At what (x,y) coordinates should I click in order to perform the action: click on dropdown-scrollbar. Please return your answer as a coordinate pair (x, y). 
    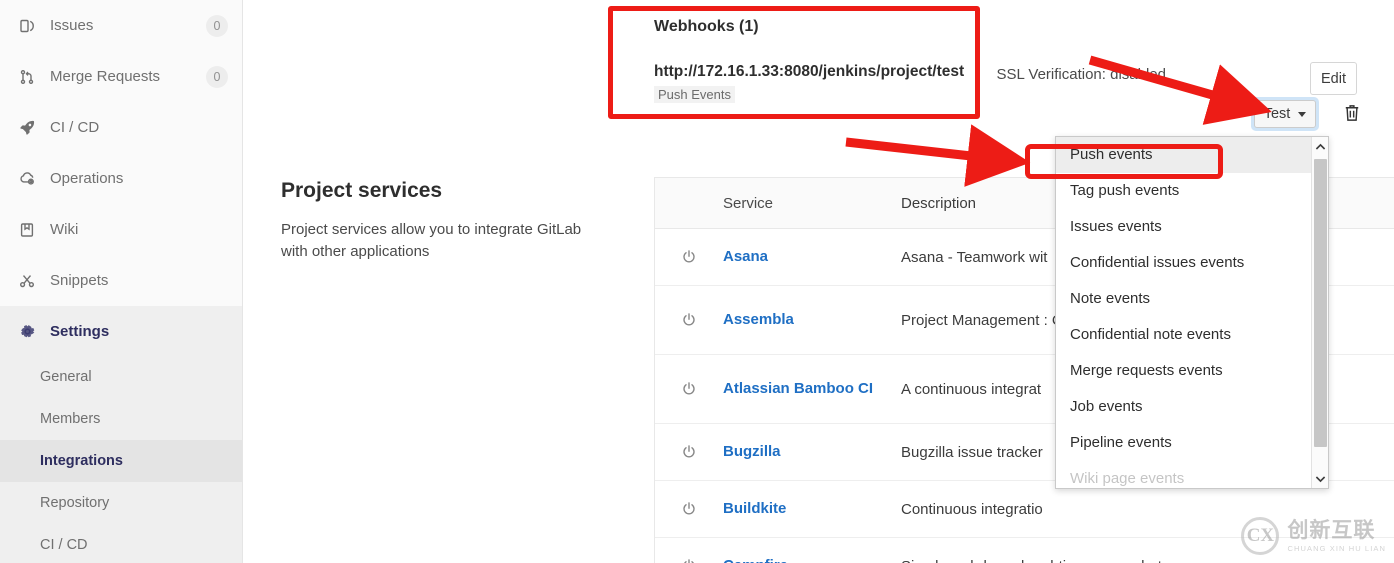
    Looking at the image, I should click on (1319, 312).